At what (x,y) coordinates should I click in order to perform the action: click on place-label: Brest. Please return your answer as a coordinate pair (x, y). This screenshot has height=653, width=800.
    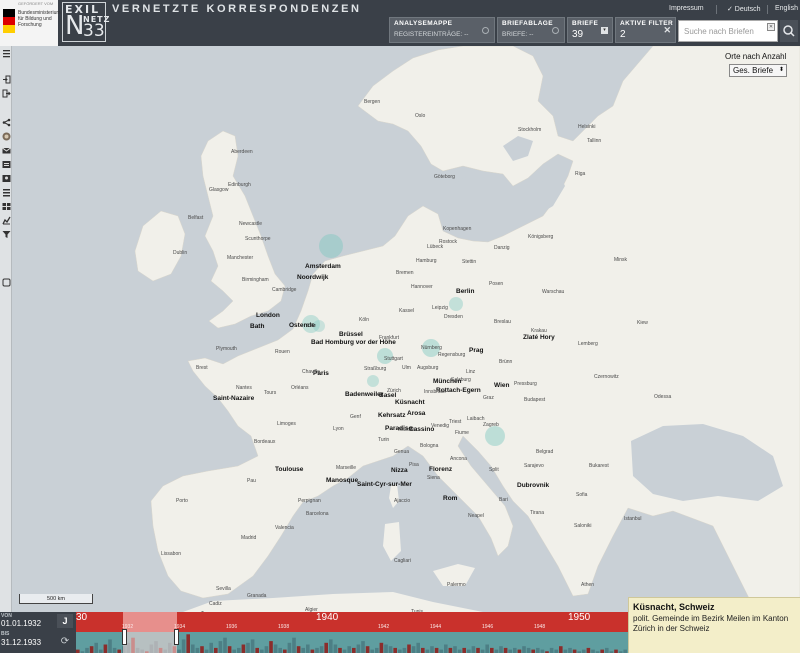
    Looking at the image, I should click on (202, 368).